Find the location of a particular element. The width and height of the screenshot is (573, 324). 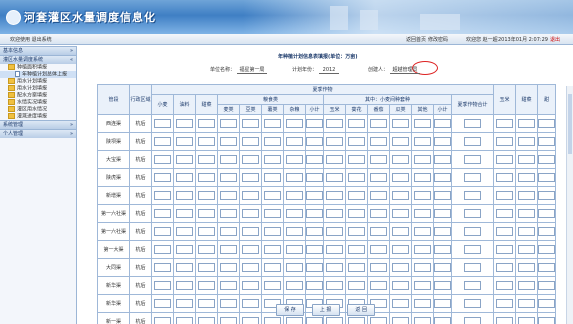

submit-button: 上 报 is located at coordinates (325, 310).